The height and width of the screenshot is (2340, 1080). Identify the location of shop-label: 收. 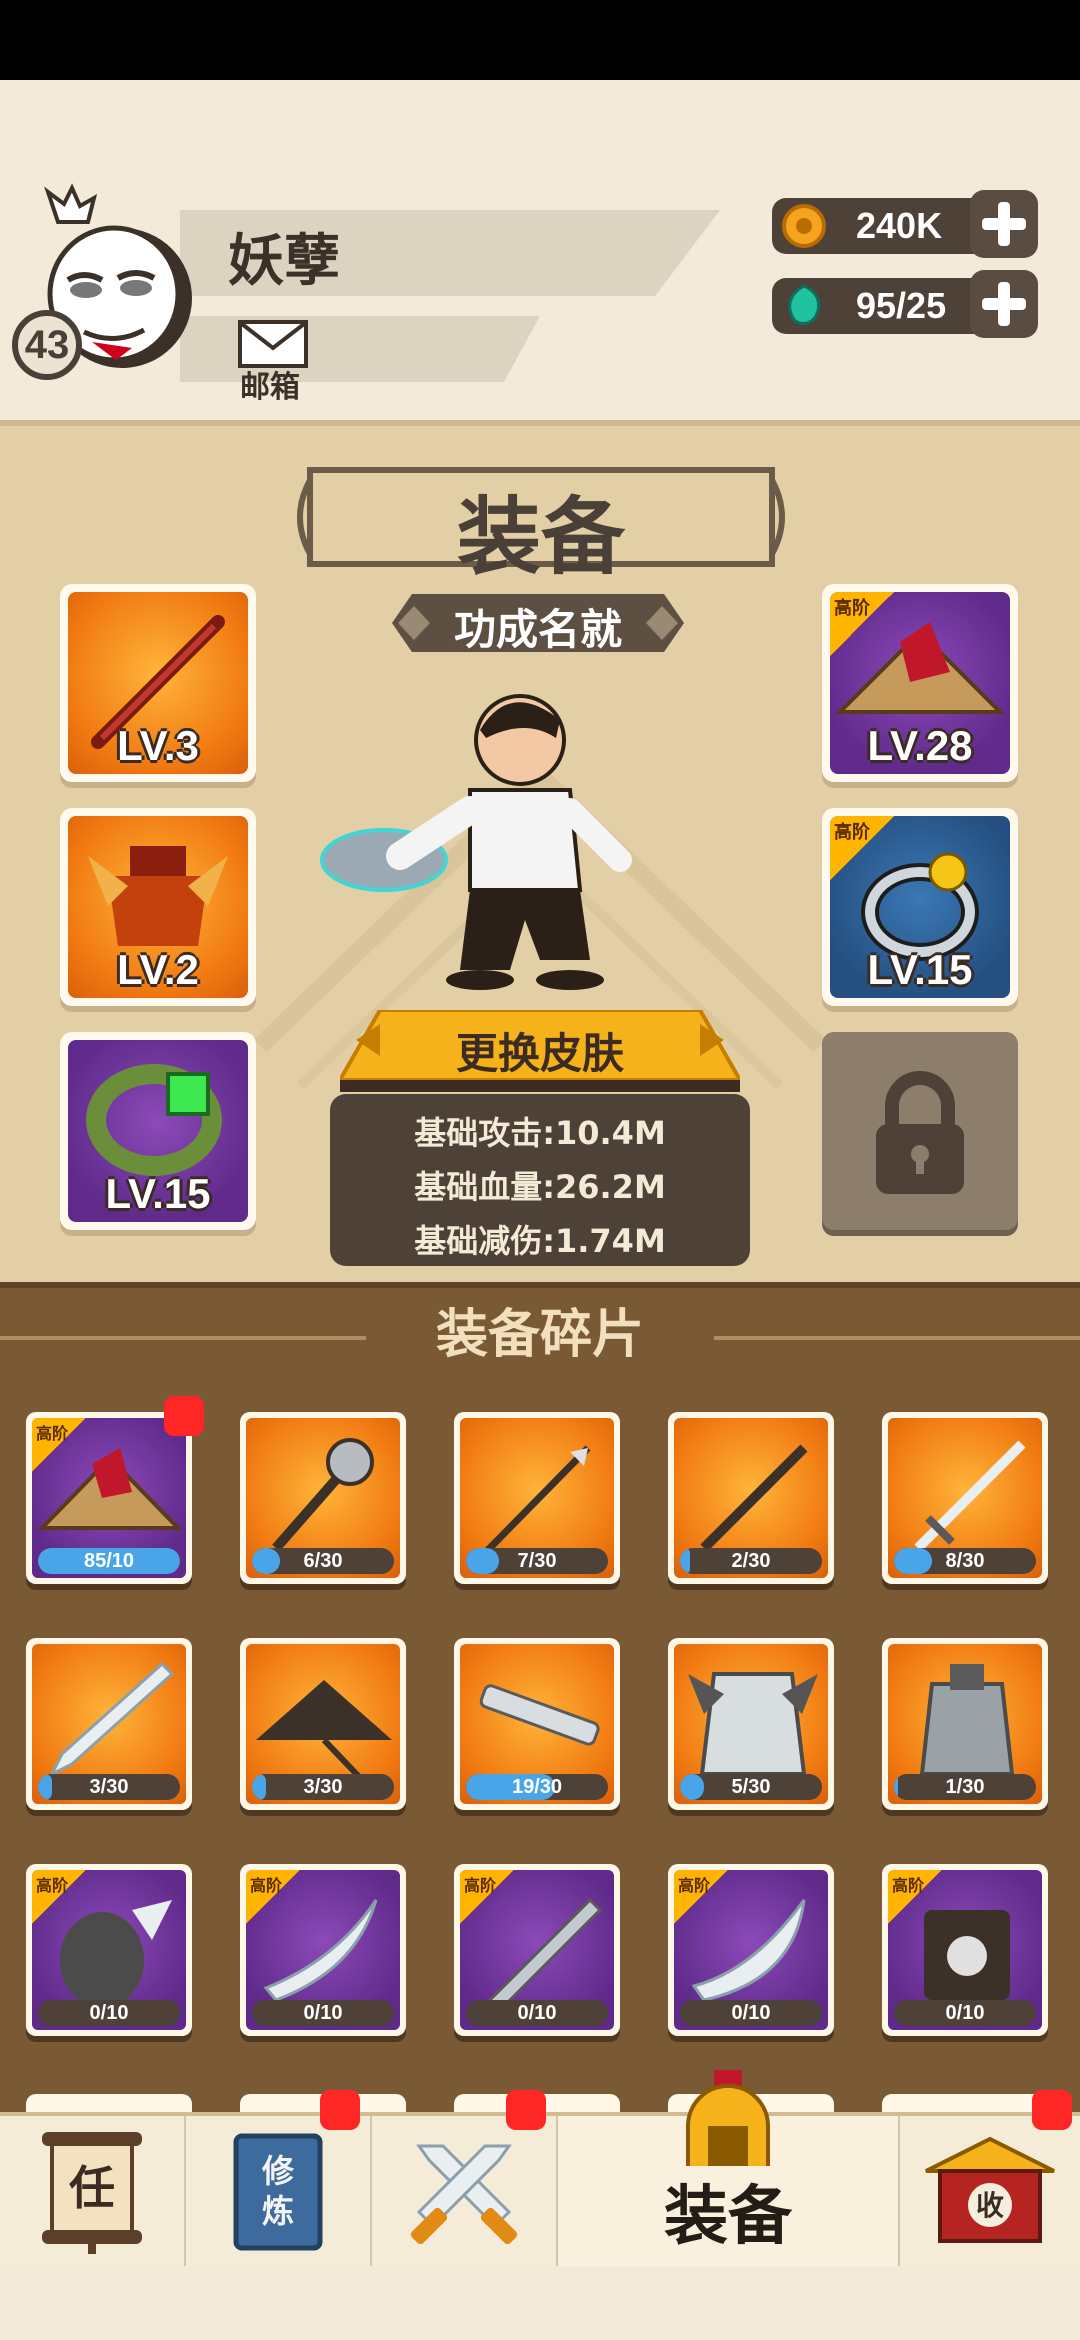
(990, 2205).